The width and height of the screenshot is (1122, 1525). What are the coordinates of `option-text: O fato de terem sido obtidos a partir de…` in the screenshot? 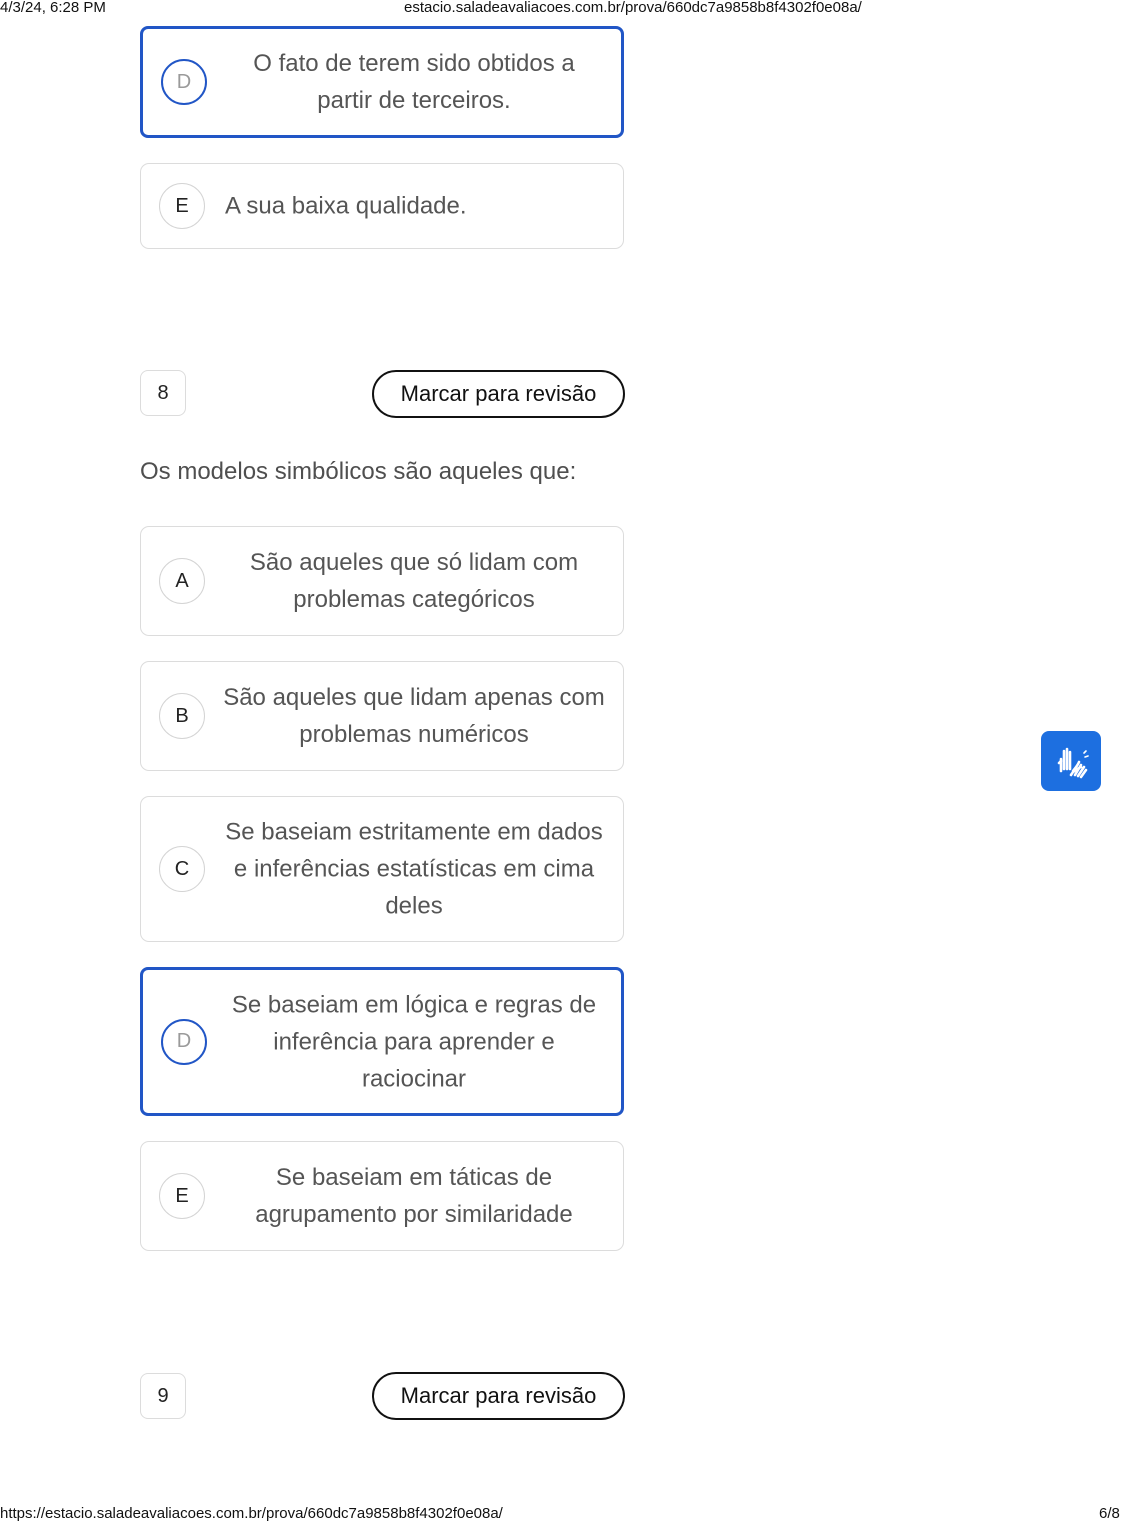 It's located at (414, 82).